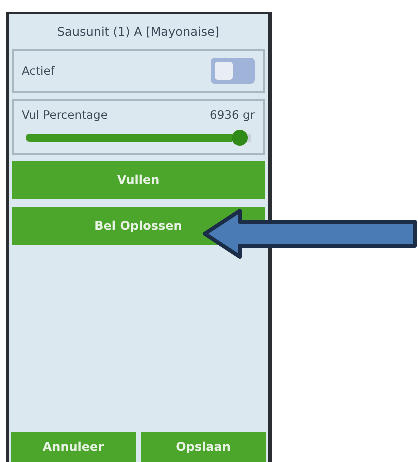  I want to click on slider-label: Vul Percentage, so click(65, 115).